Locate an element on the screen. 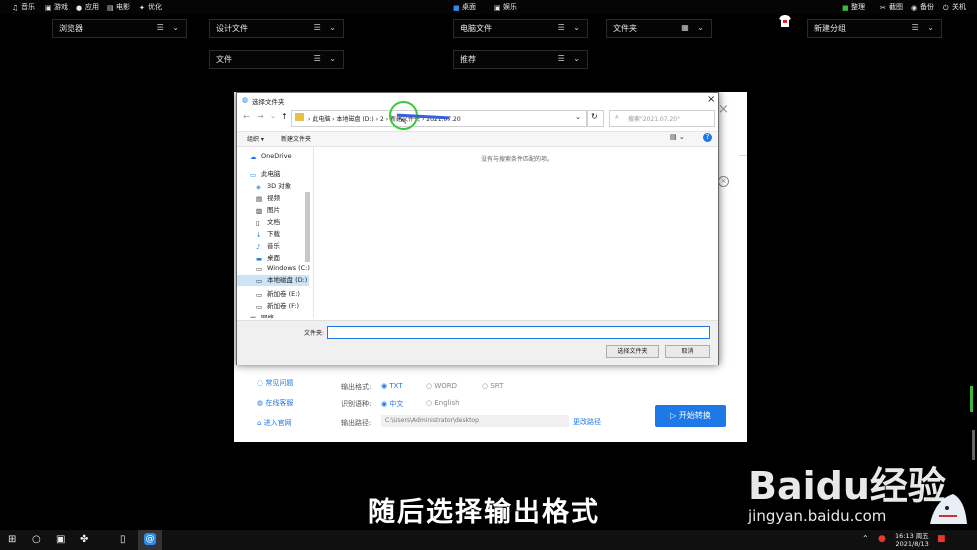 This screenshot has width=977, height=550. file-list: 没有与搜索条件匹配的项。 is located at coordinates (515, 232).